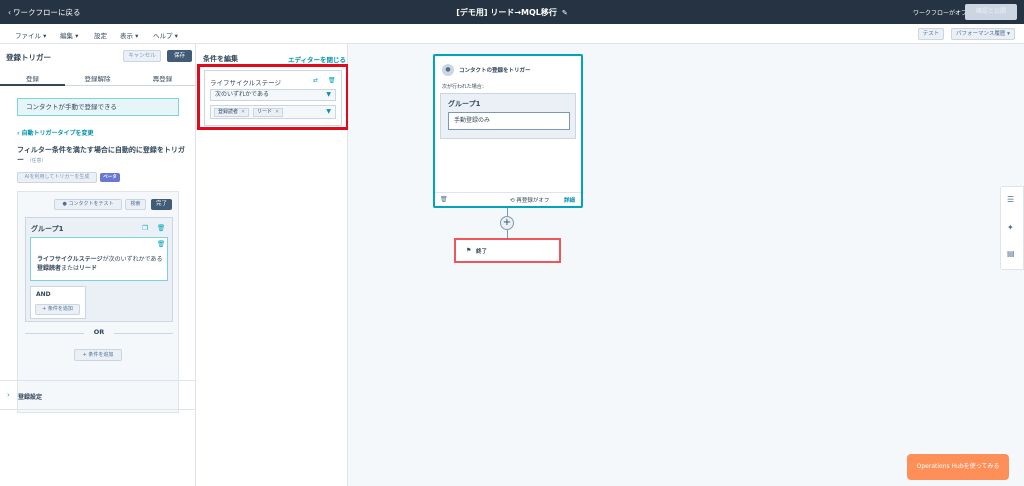 The height and width of the screenshot is (486, 1024). Describe the element at coordinates (448, 70) in the screenshot. I see `contact-icon: ●` at that location.